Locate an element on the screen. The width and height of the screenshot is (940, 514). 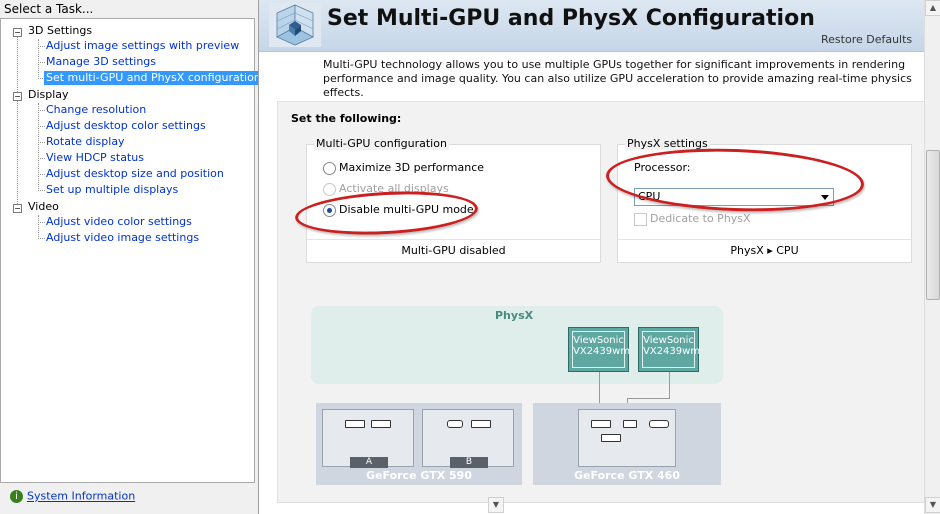
page-title: Set Multi-GPU and PhysX Configuration is located at coordinates (571, 18).